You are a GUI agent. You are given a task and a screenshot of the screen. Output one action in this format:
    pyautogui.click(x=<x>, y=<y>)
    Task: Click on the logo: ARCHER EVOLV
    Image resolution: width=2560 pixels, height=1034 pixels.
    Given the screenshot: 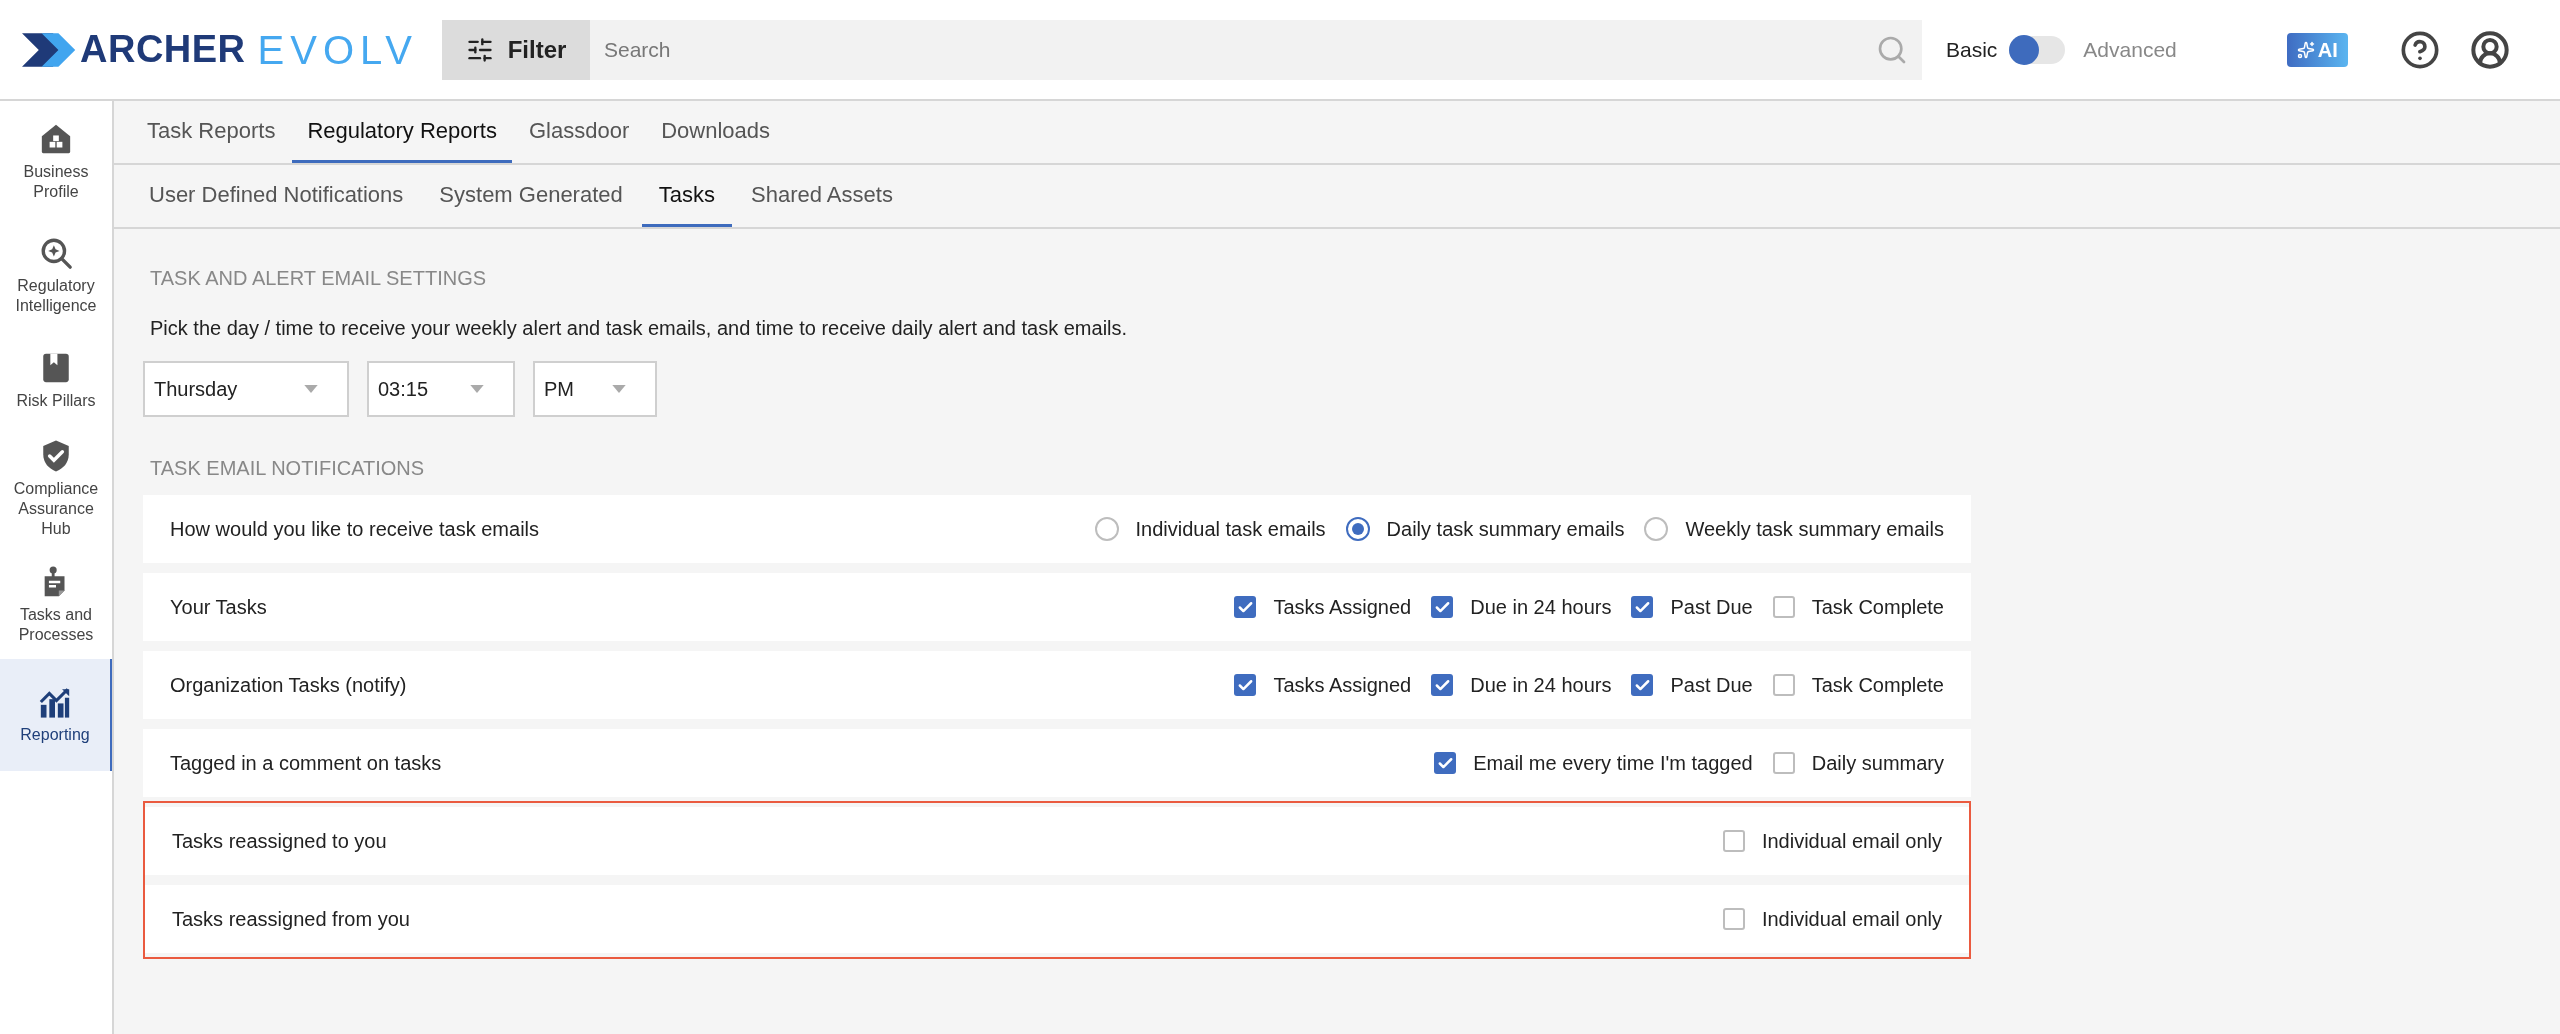 What is the action you would take?
    pyautogui.click(x=220, y=49)
    